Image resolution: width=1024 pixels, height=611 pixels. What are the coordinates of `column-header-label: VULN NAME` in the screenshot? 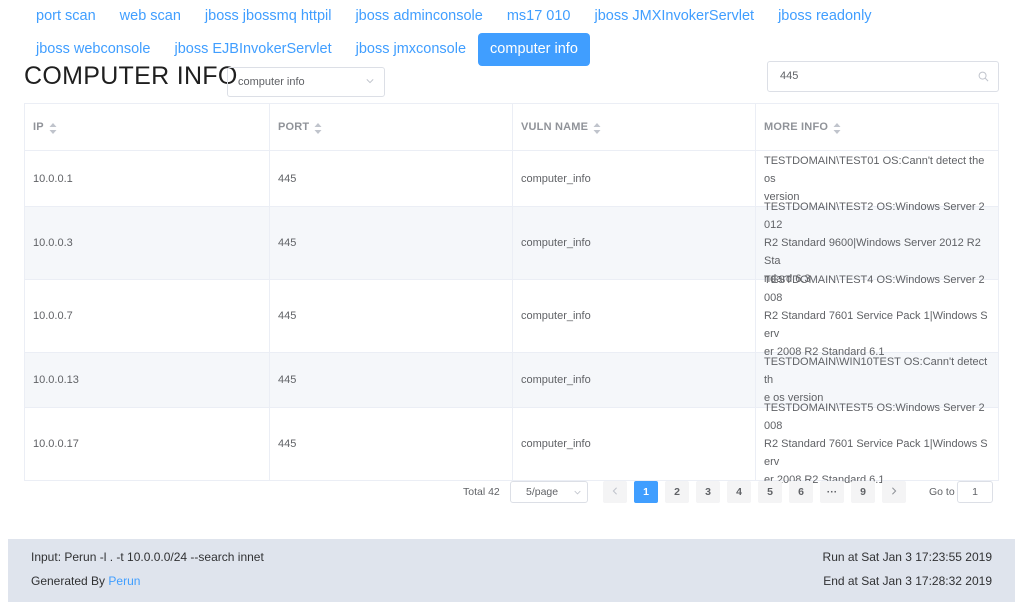 It's located at (555, 127).